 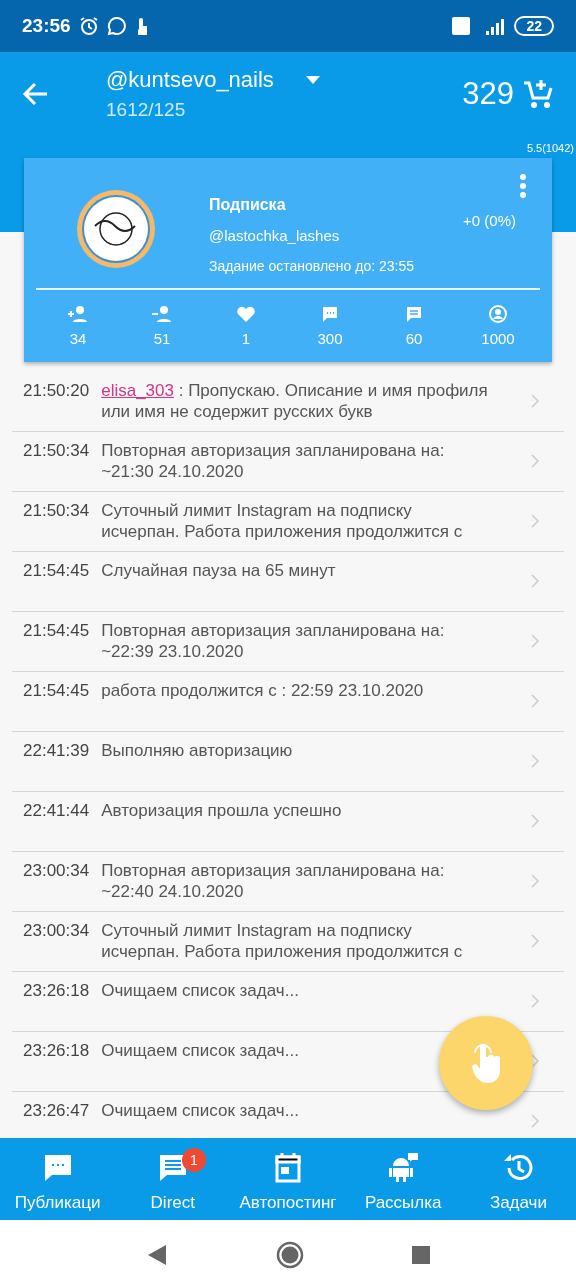 I want to click on log-row: 23:00:34 Суточный лимит Instagram на подписку исчерпан. Работа приложения продолжится с, so click(x=288, y=942).